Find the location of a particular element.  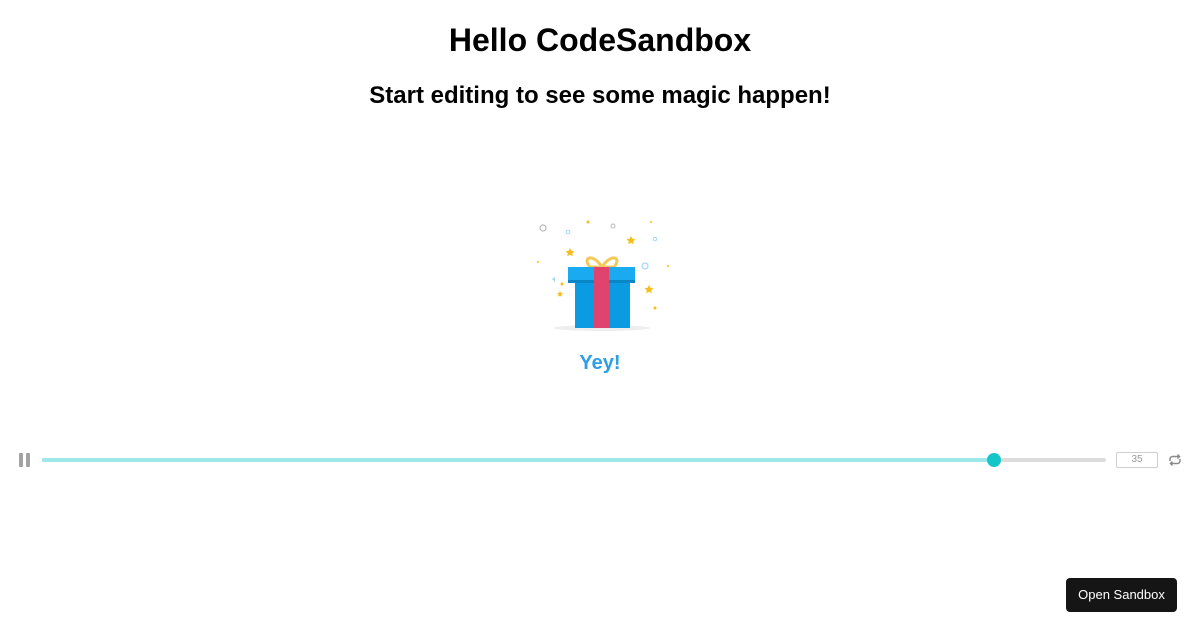

progress-fill is located at coordinates (518, 460).